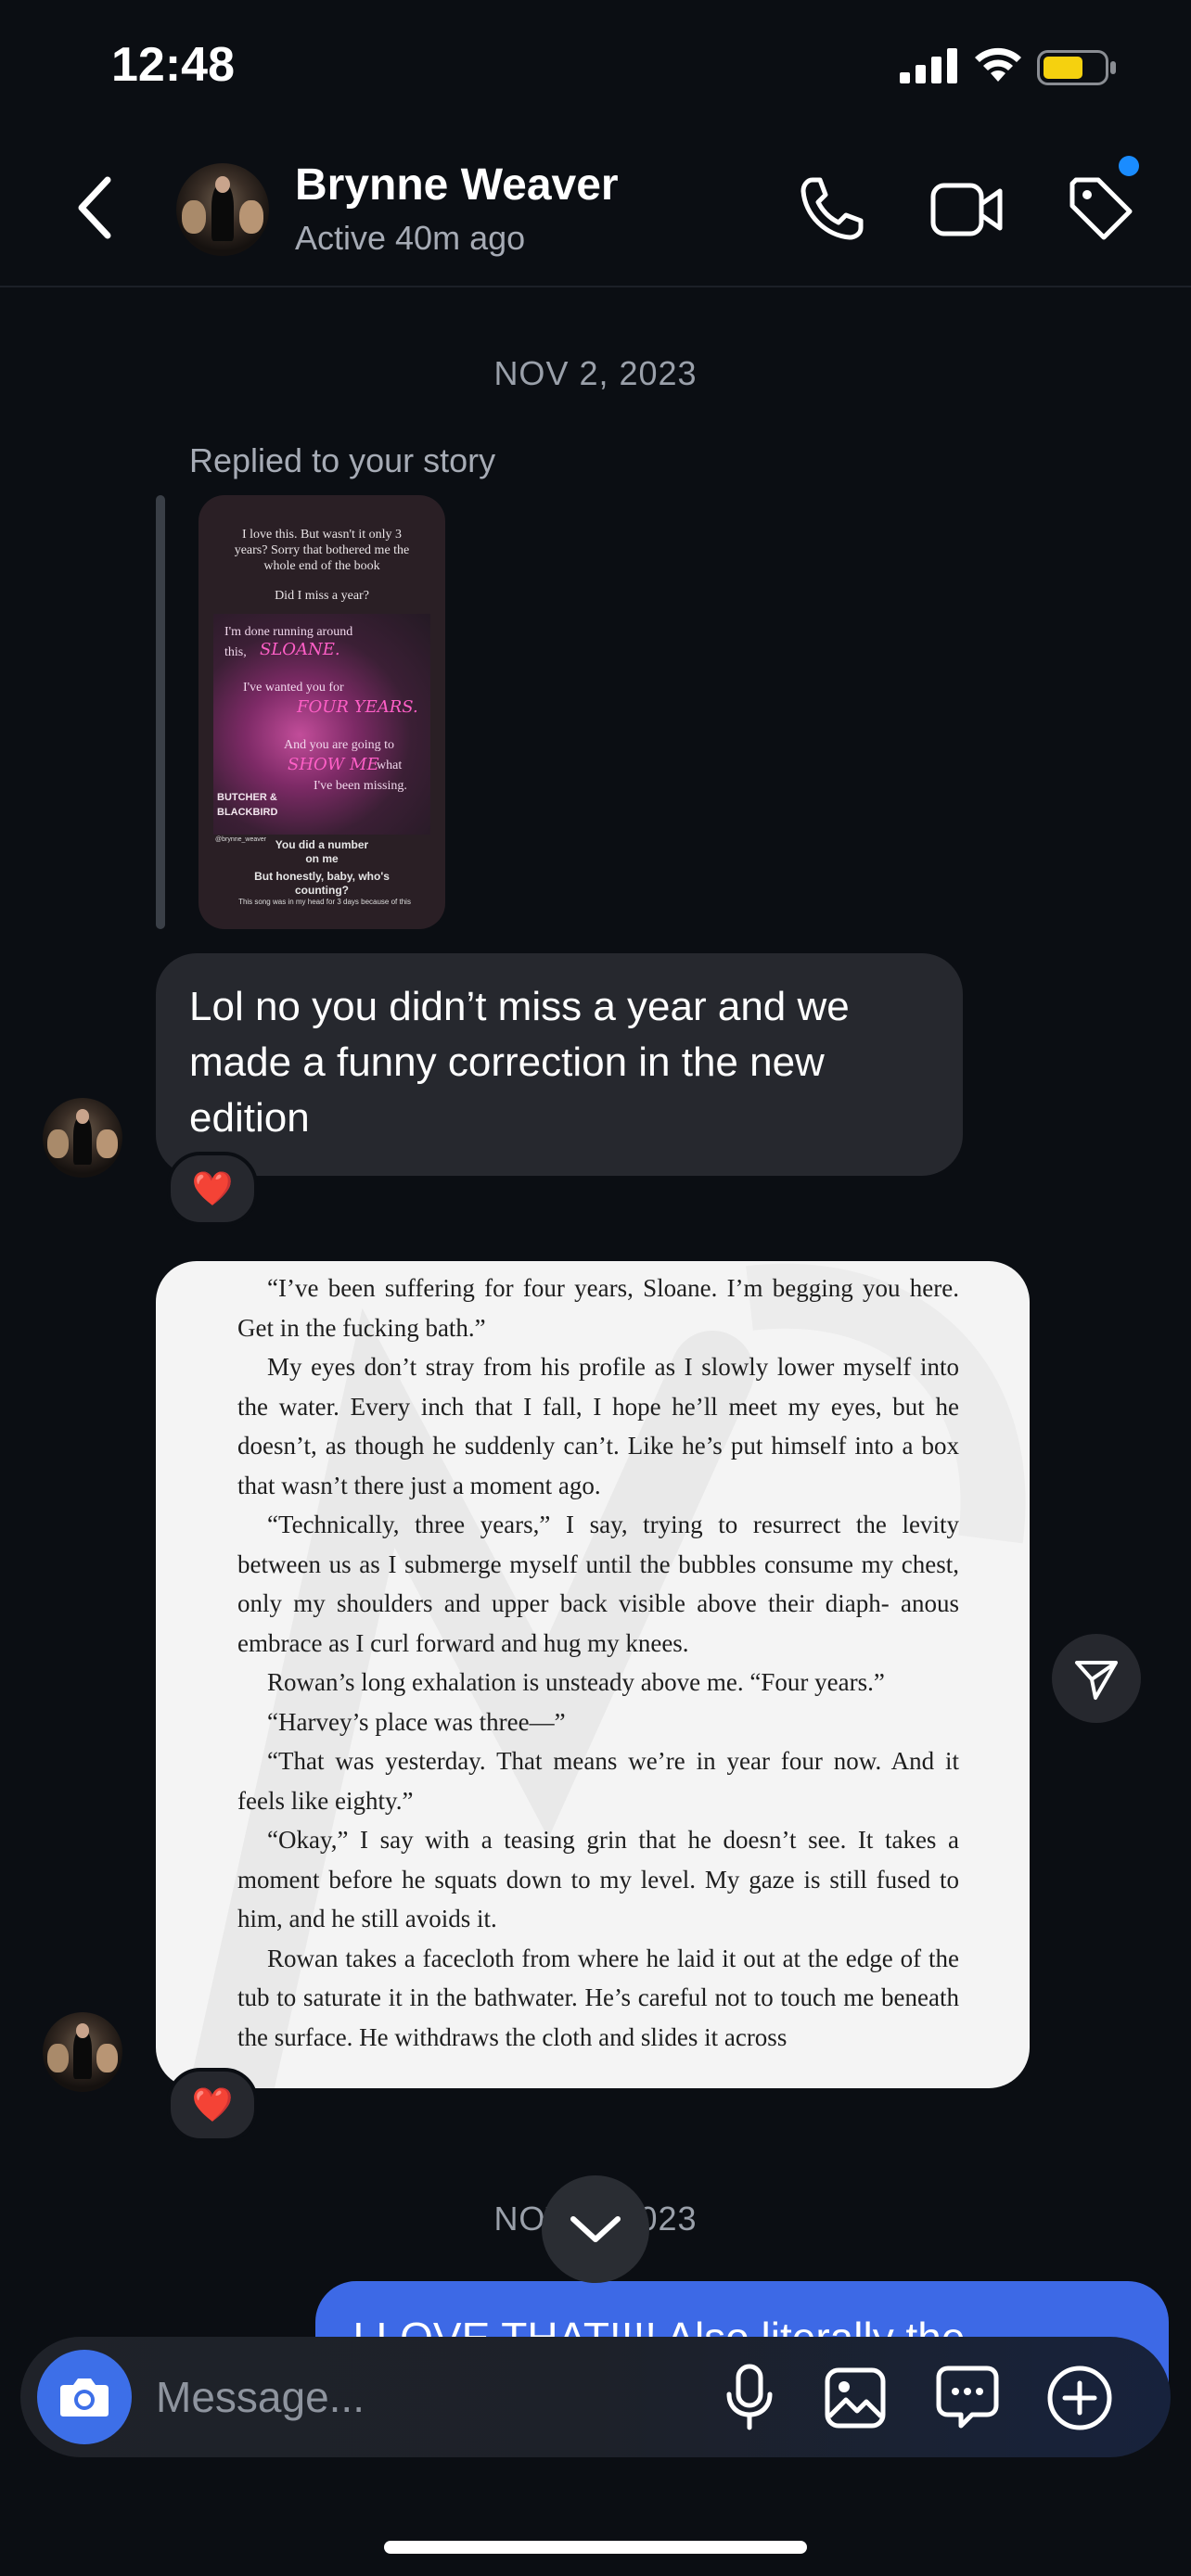 This screenshot has height=2576, width=1191. I want to click on more-options-button, so click(1079, 2398).